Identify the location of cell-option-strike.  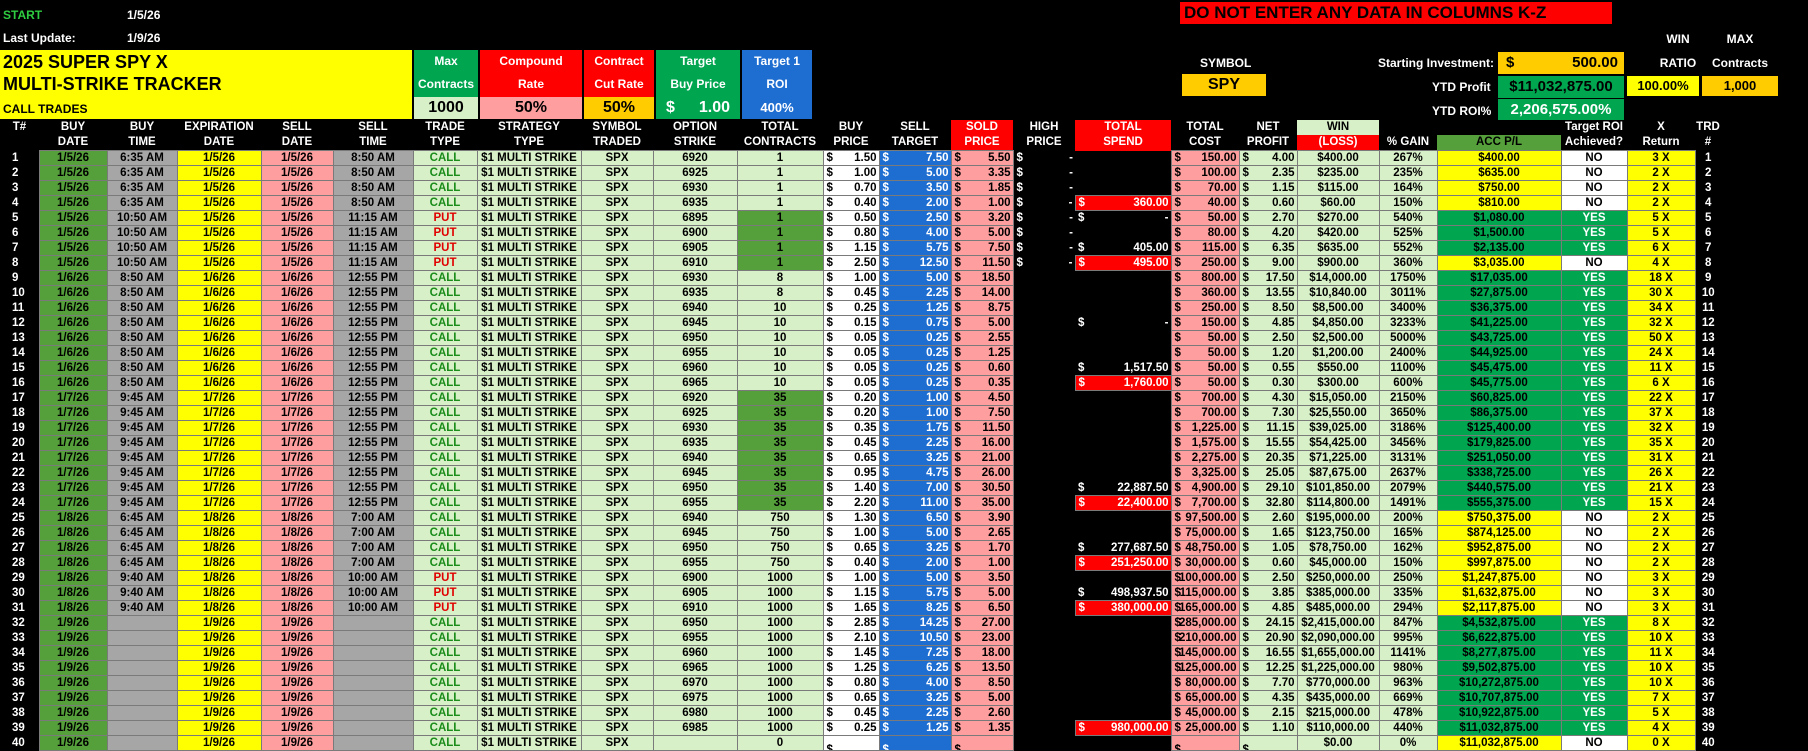
(695, 743).